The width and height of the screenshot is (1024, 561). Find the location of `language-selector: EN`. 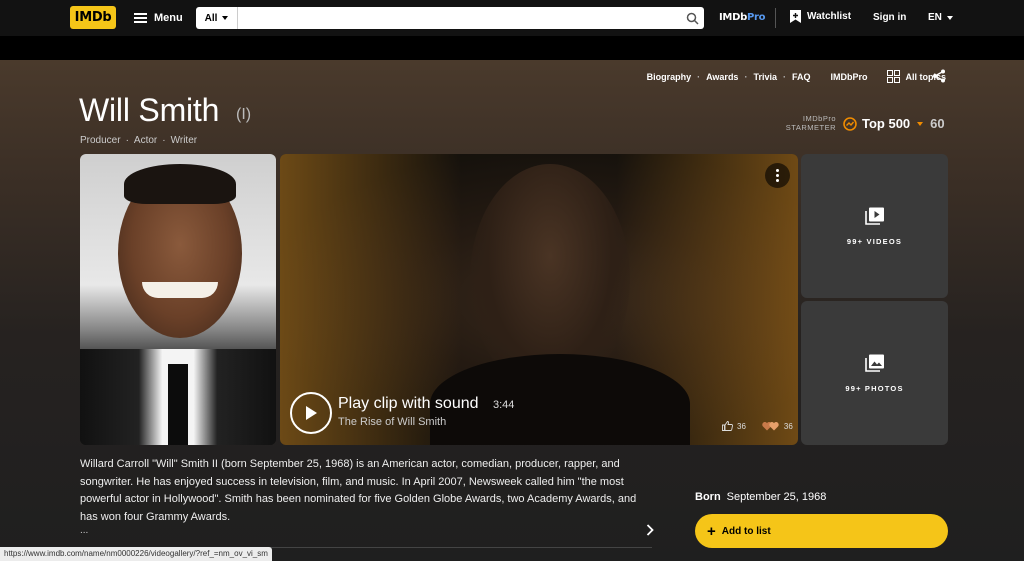

language-selector: EN is located at coordinates (940, 17).